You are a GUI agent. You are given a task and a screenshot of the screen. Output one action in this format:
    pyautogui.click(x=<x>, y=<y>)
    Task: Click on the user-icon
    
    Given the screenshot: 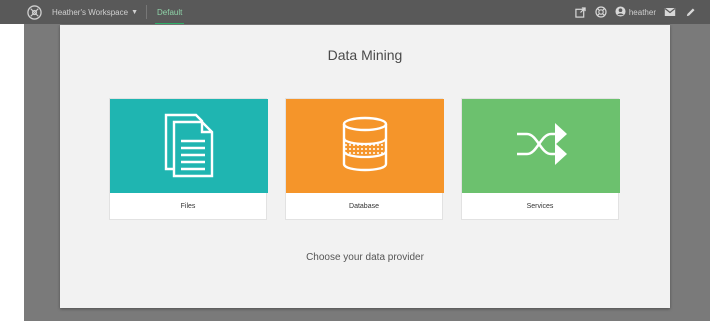 What is the action you would take?
    pyautogui.click(x=620, y=12)
    